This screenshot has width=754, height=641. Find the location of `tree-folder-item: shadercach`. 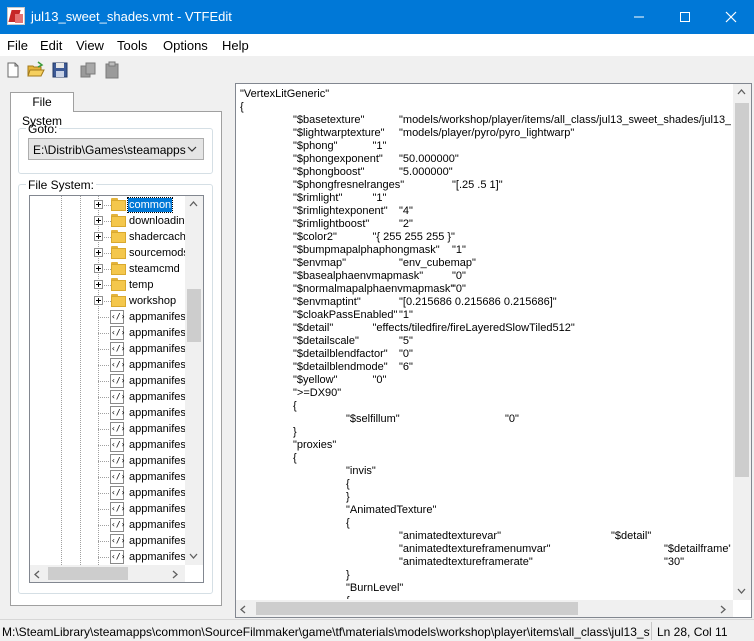

tree-folder-item: shadercach is located at coordinates (107, 237).